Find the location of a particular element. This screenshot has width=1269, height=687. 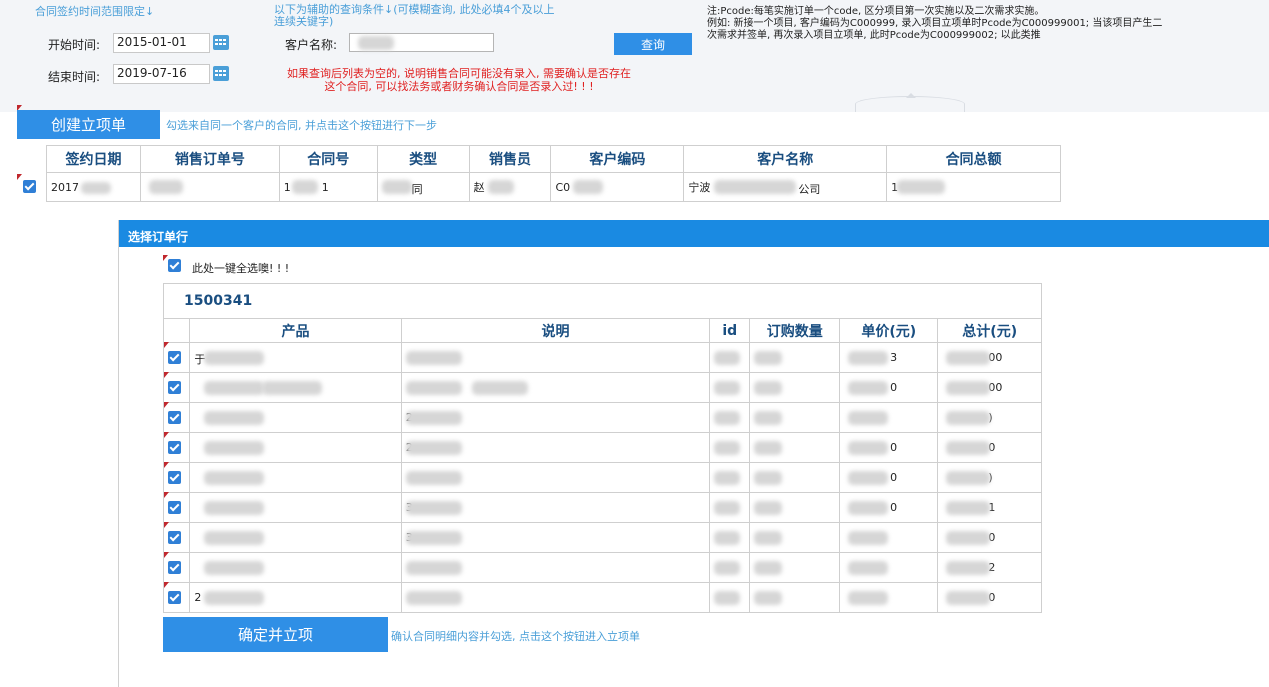

table-row: 2 is located at coordinates (602, 567).